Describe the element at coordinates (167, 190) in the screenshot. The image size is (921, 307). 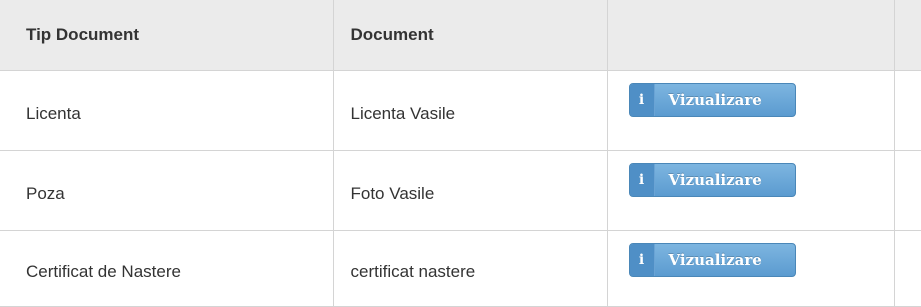
I see `cell-tip-document: Poza` at that location.